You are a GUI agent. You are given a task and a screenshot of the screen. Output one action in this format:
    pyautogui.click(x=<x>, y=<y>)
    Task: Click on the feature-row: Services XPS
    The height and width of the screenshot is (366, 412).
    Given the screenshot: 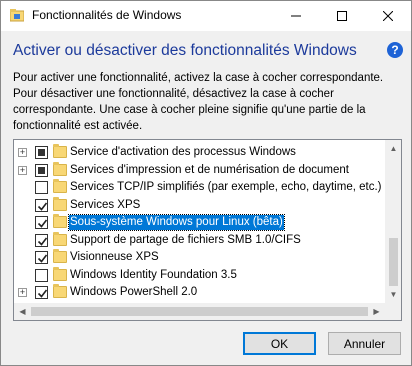 What is the action you would take?
    pyautogui.click(x=199, y=205)
    